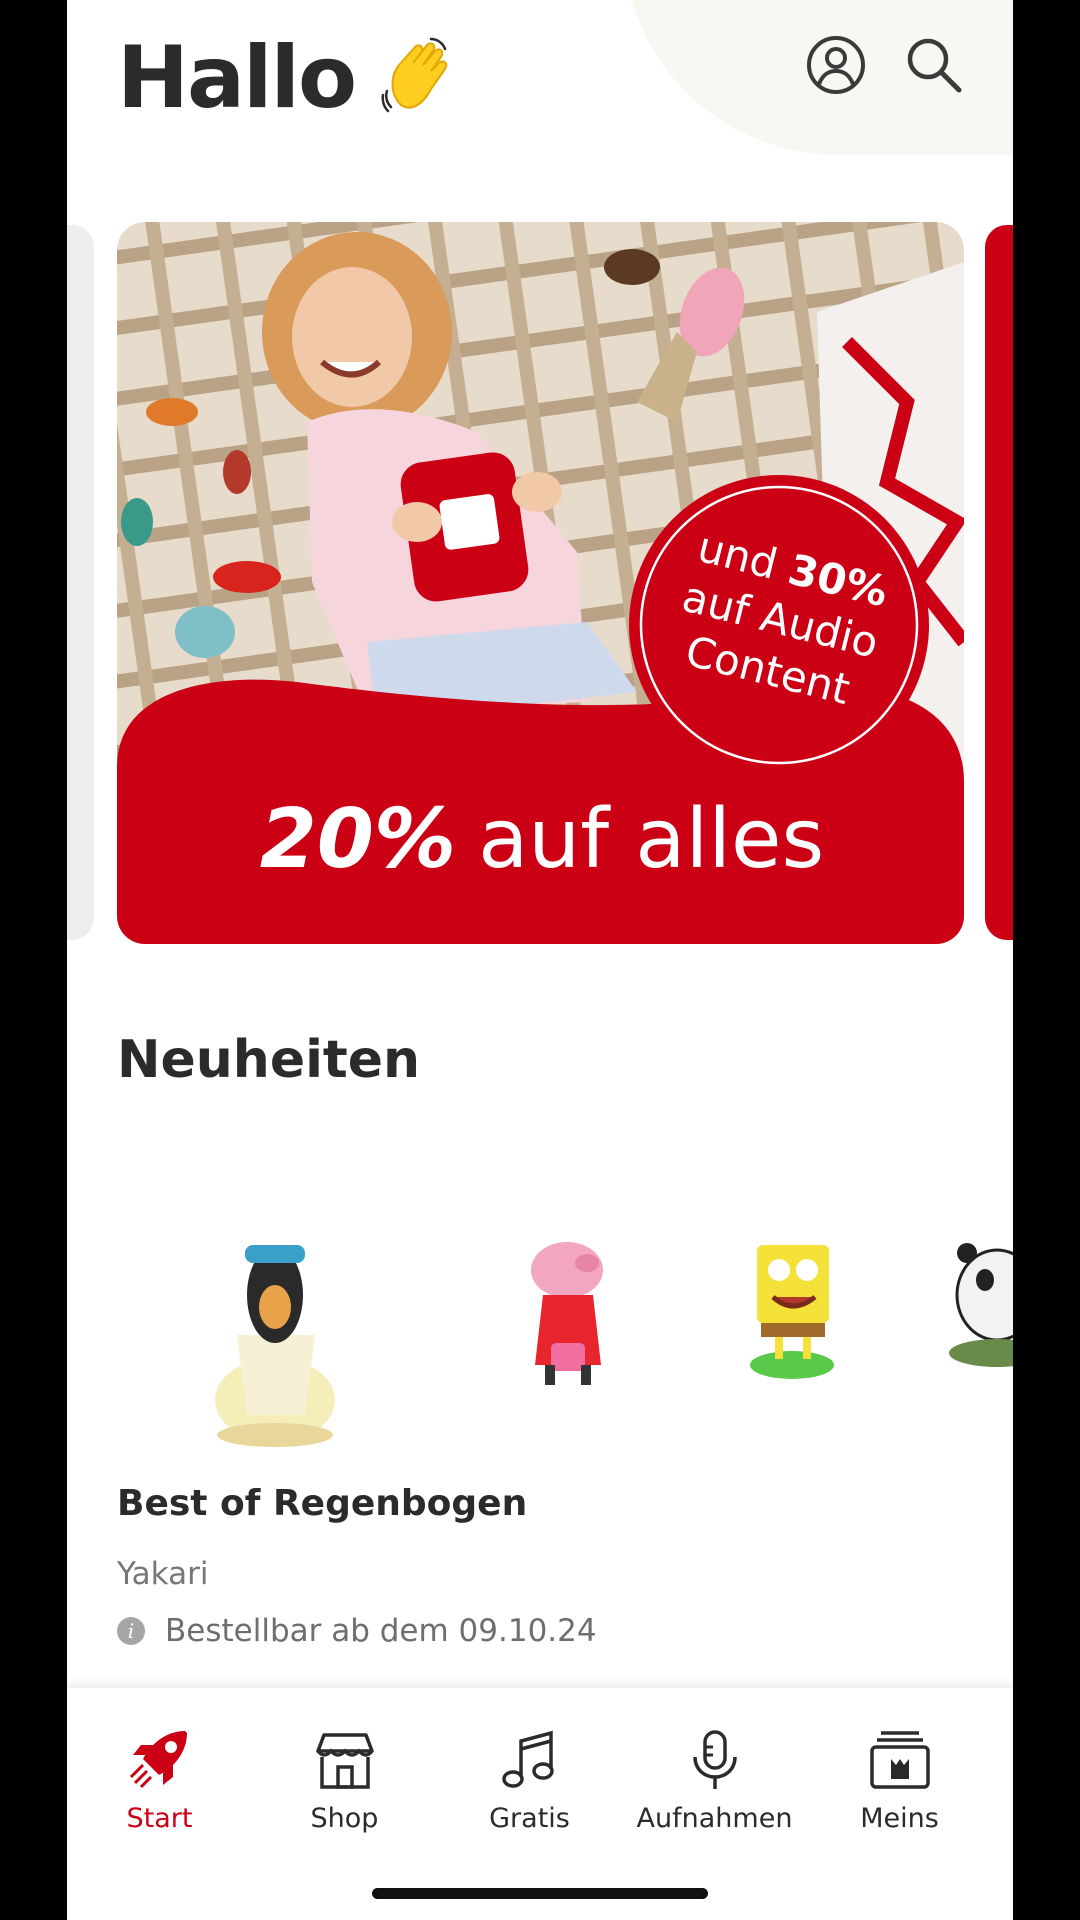 The width and height of the screenshot is (1080, 1920). What do you see at coordinates (567, 1313) in the screenshot?
I see `product-figure-peppa` at bounding box center [567, 1313].